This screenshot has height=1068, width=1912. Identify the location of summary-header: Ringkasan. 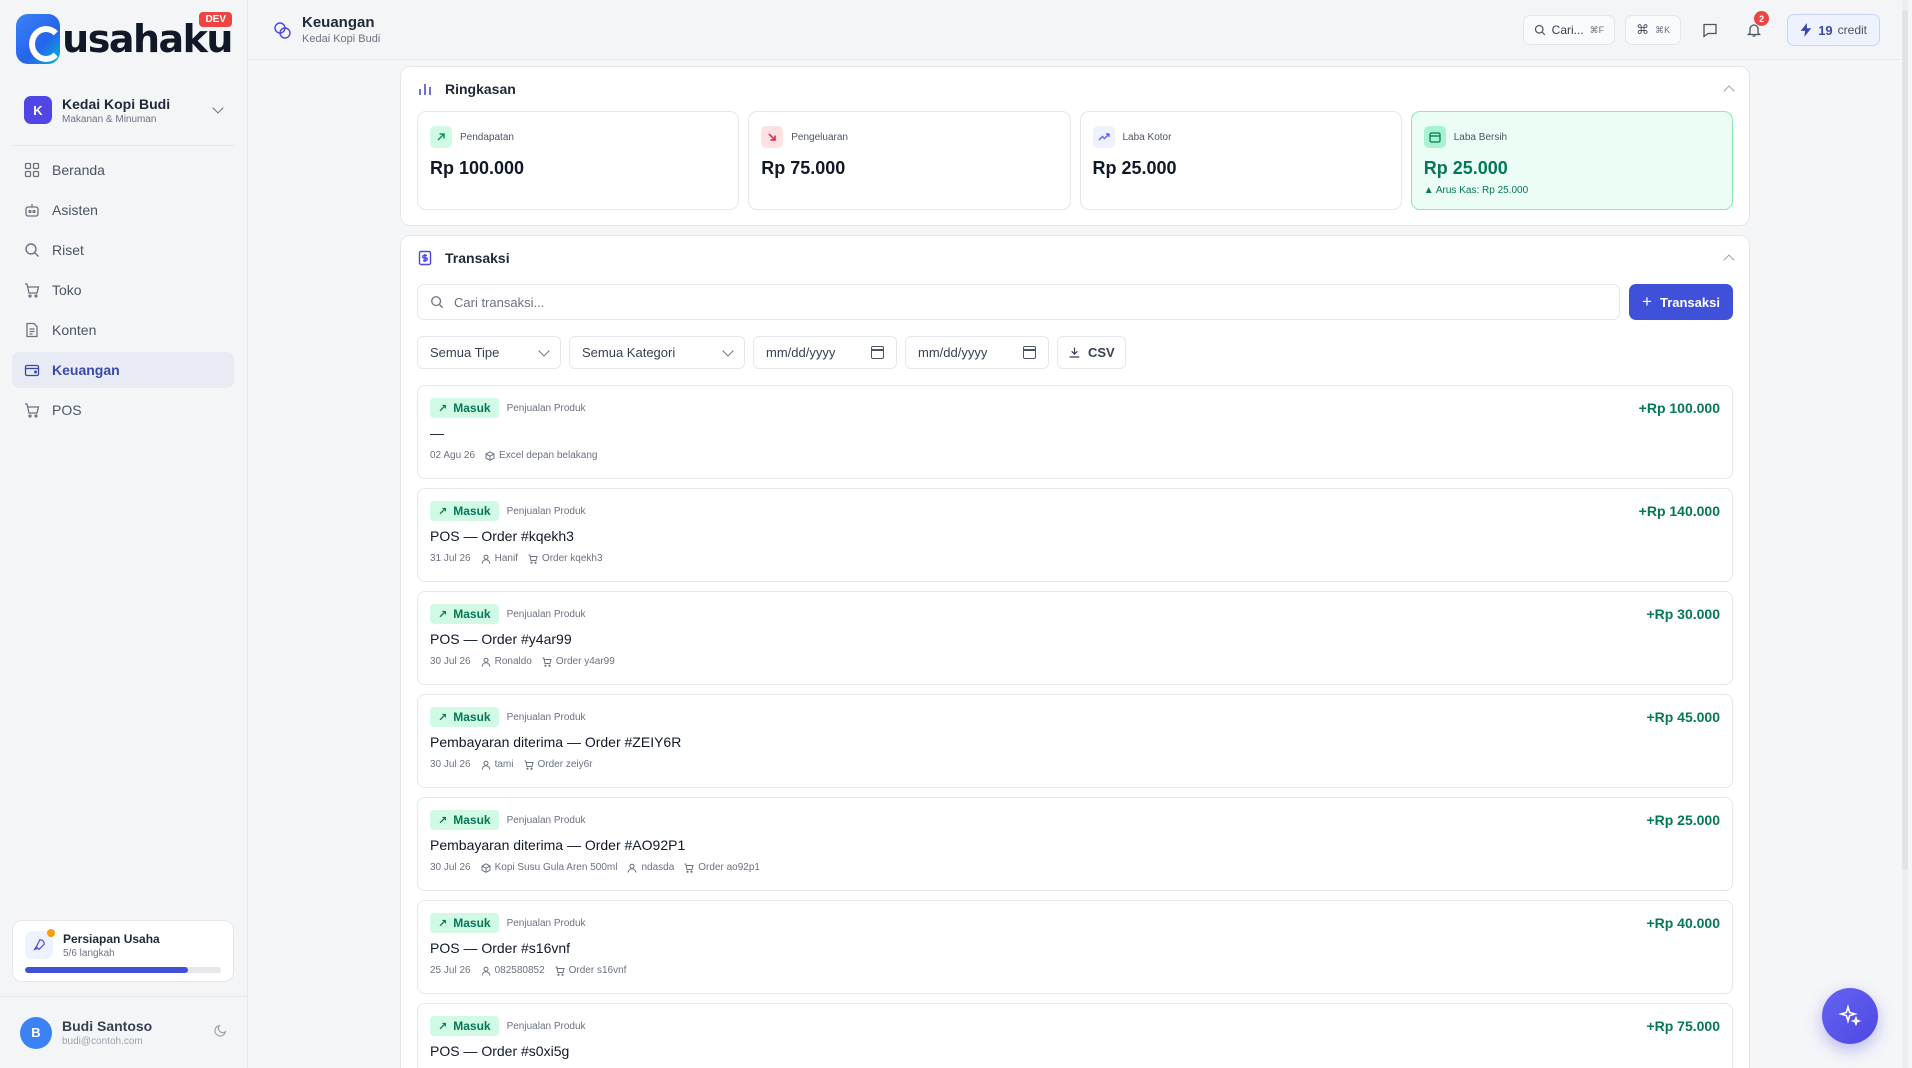
(1075, 89).